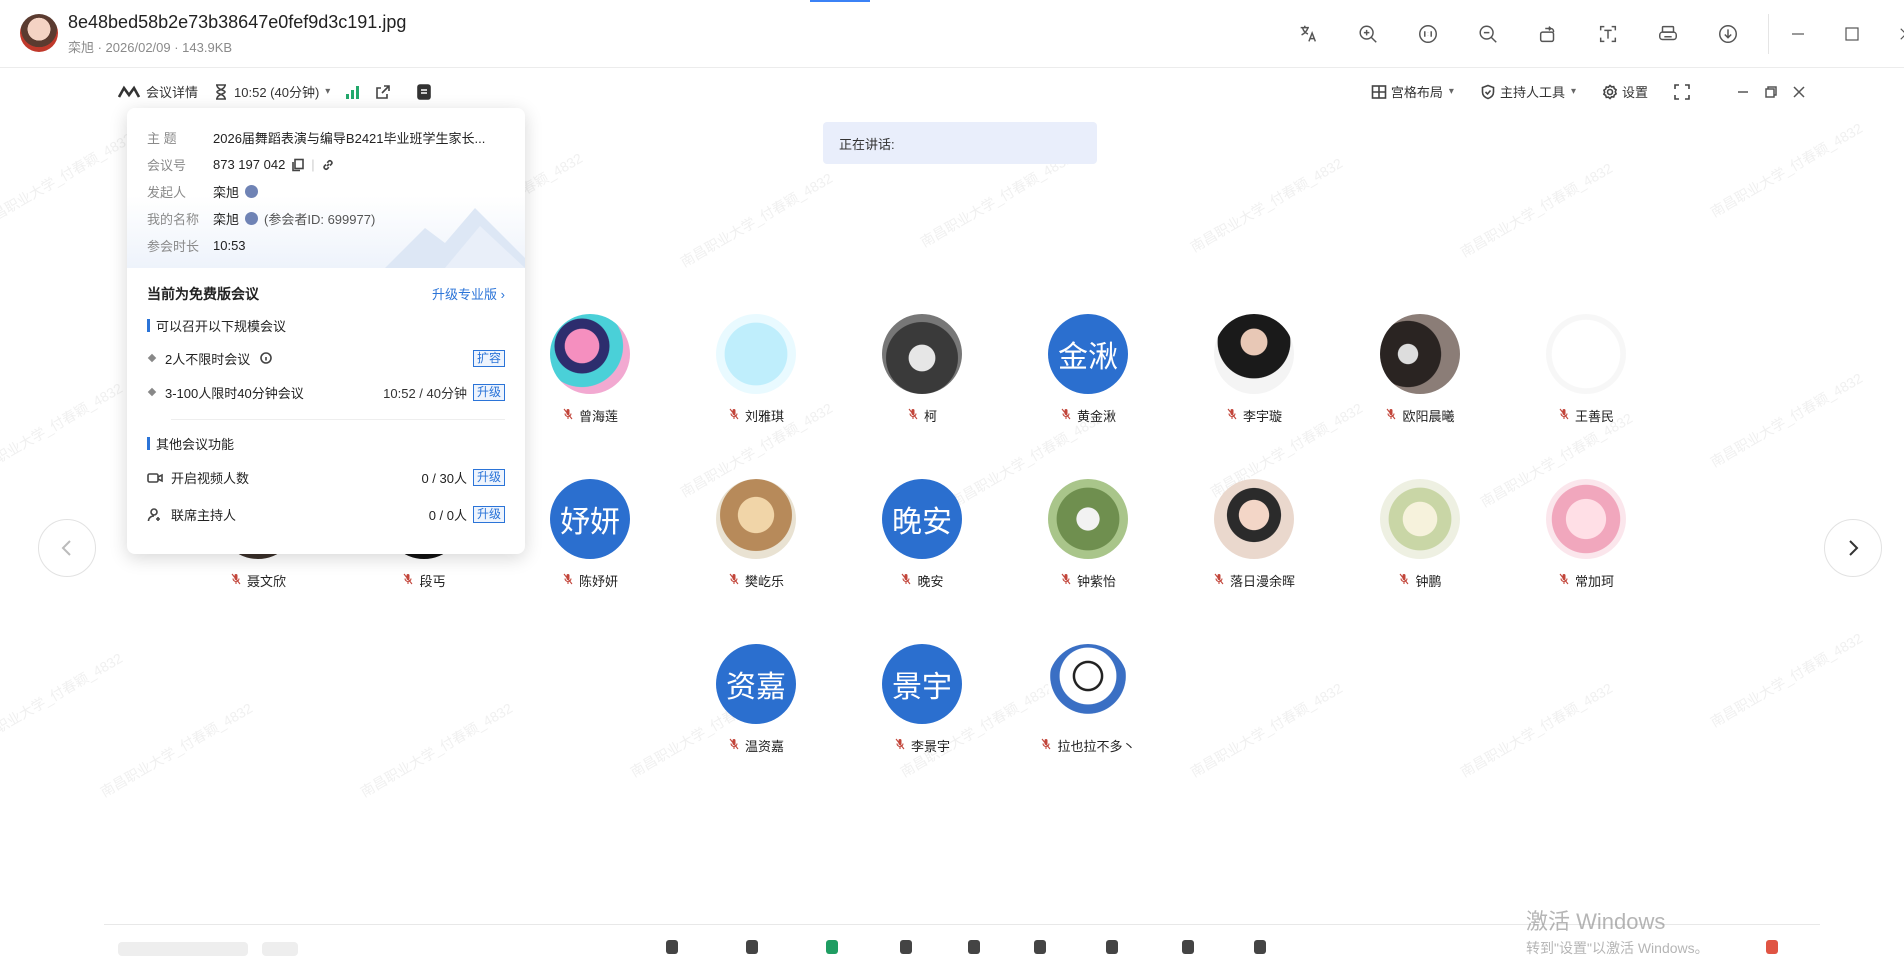 This screenshot has width=1904, height=958. I want to click on zoom-out-icon, so click(1488, 34).